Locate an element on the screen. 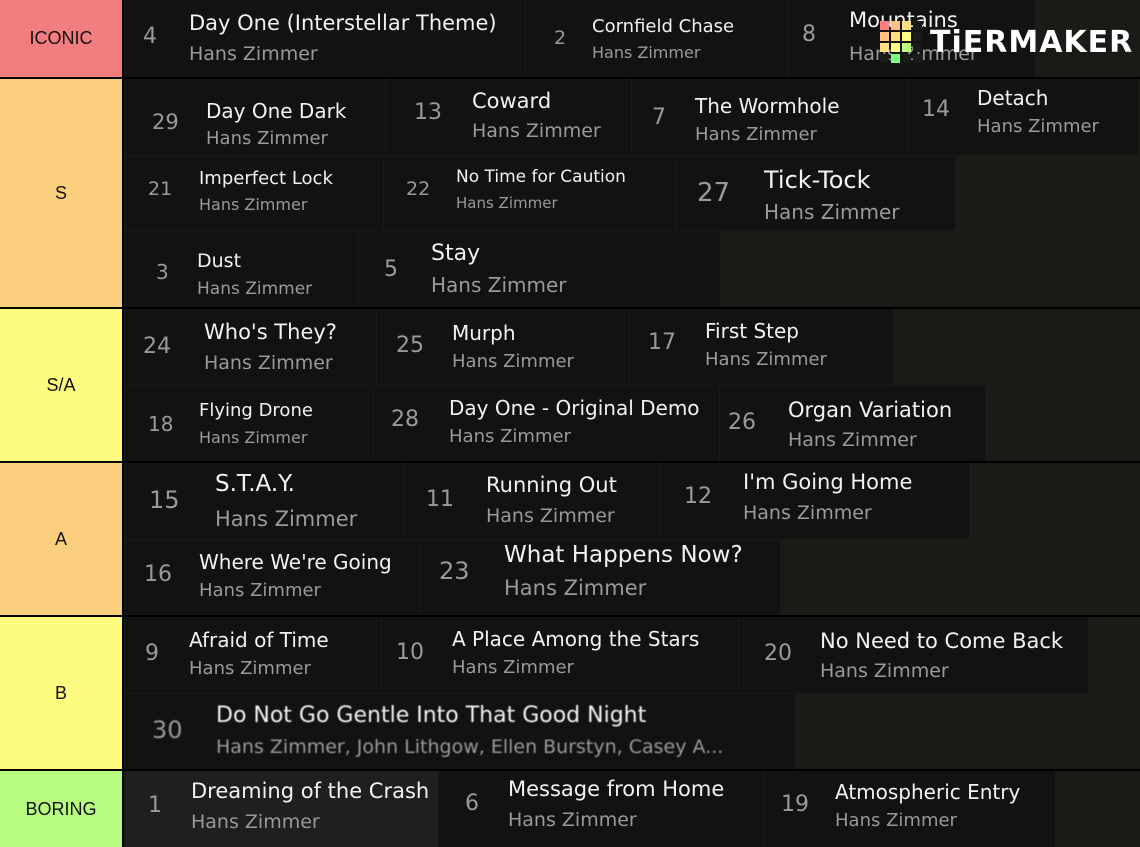  song-title: Stay is located at coordinates (456, 253).